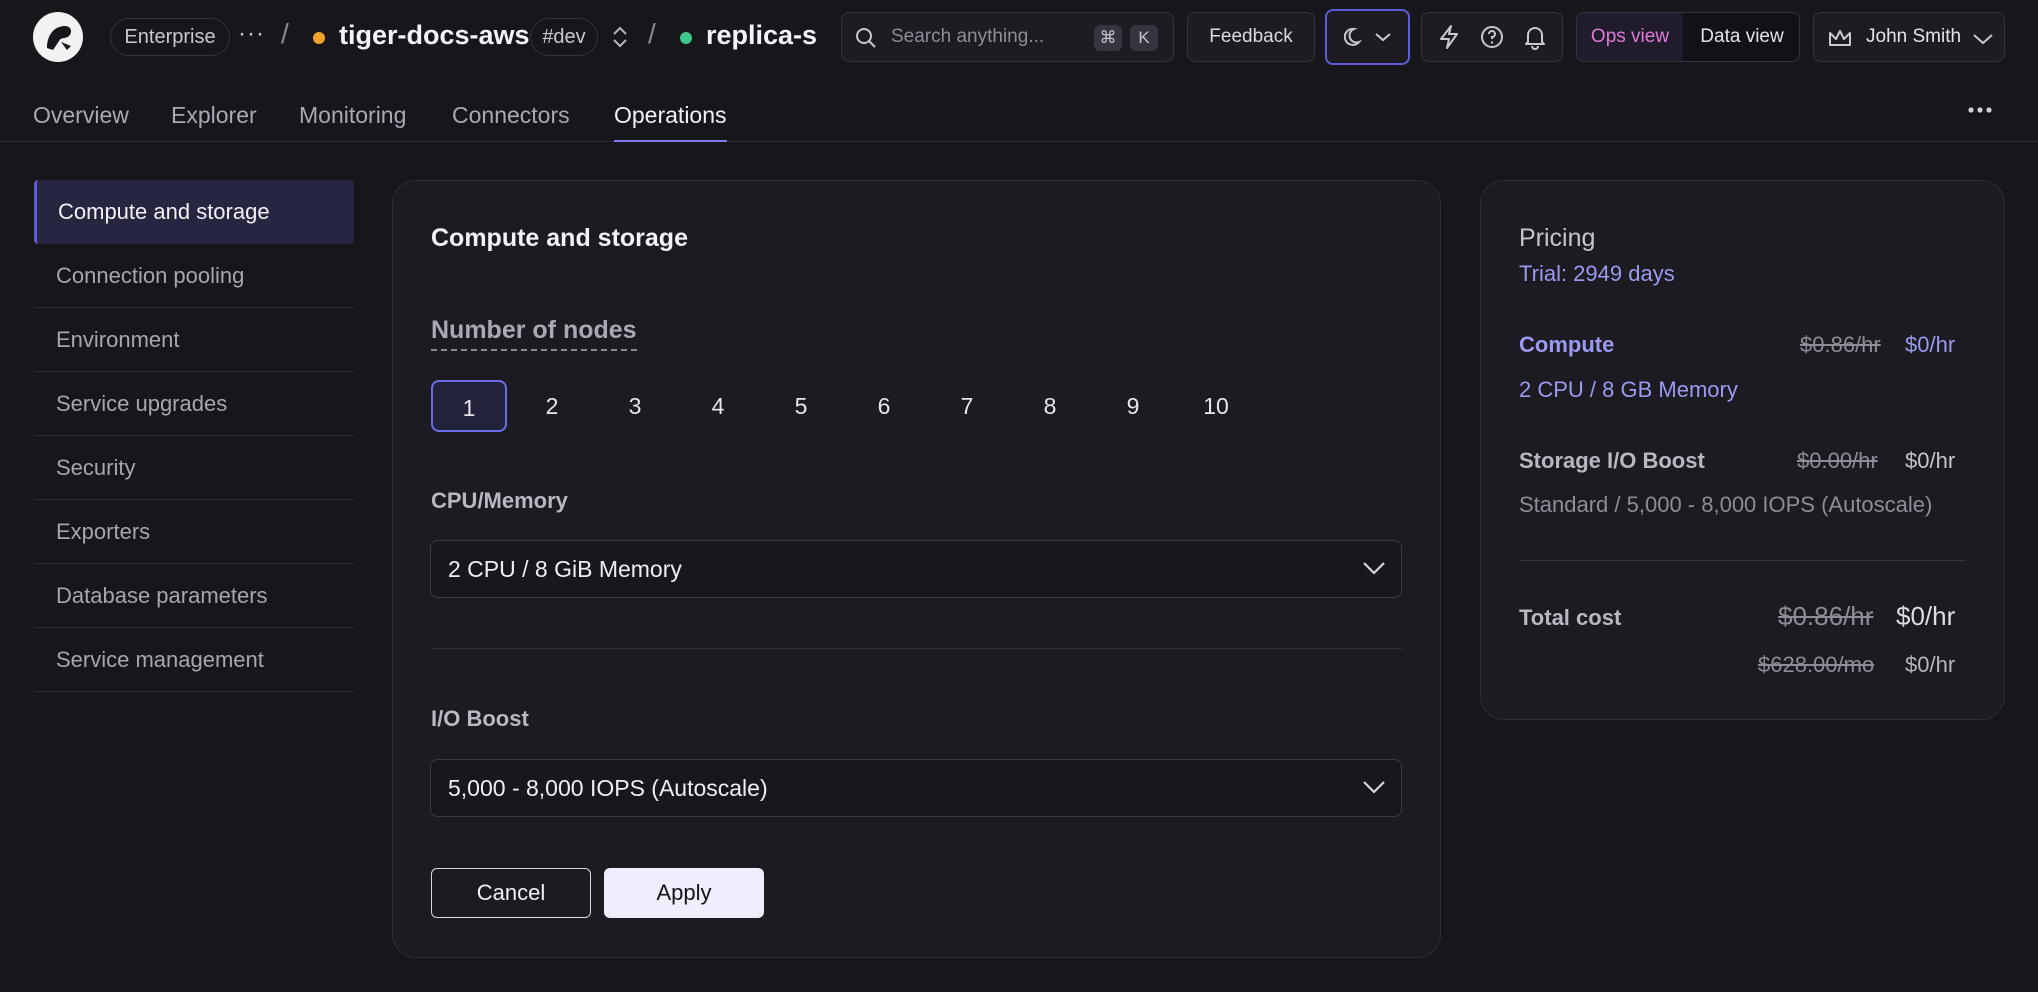  Describe the element at coordinates (967, 406) in the screenshot. I see `node-option-7: 7` at that location.